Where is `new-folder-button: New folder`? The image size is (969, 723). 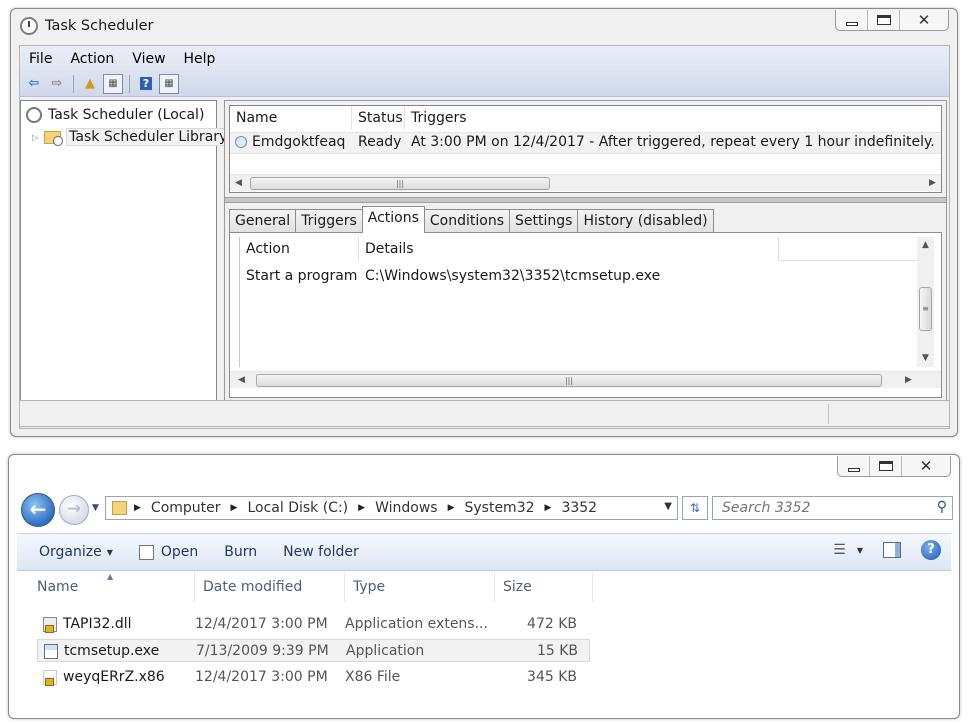
new-folder-button: New folder is located at coordinates (321, 552).